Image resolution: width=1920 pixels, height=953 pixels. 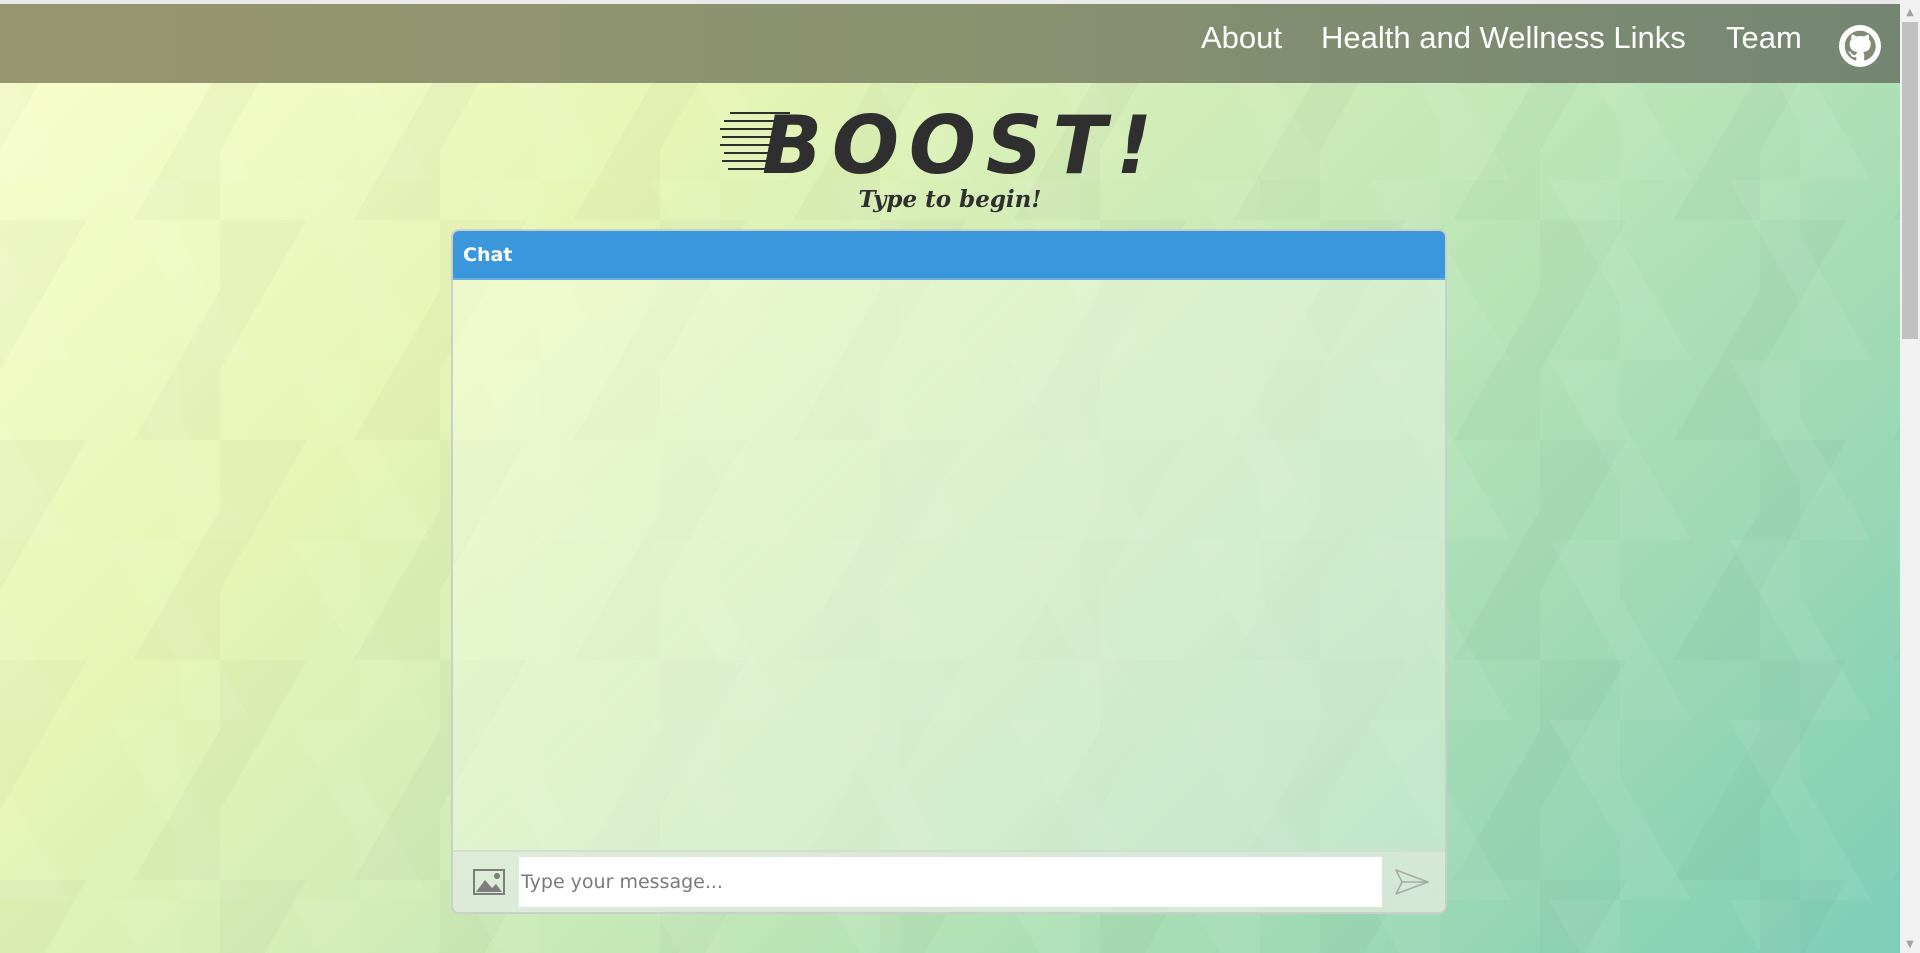 What do you see at coordinates (1910, 12) in the screenshot?
I see `scroll-up-arrow-icon: ▲` at bounding box center [1910, 12].